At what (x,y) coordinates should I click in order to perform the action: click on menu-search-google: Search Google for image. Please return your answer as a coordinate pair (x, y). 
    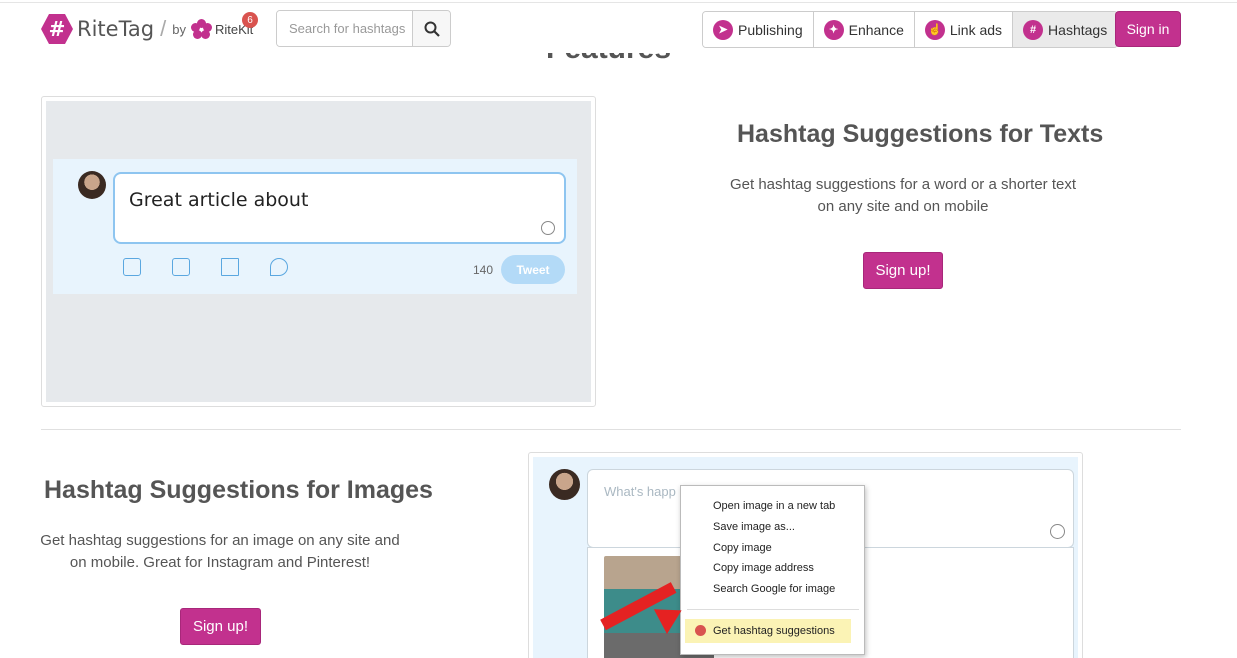
    Looking at the image, I should click on (774, 589).